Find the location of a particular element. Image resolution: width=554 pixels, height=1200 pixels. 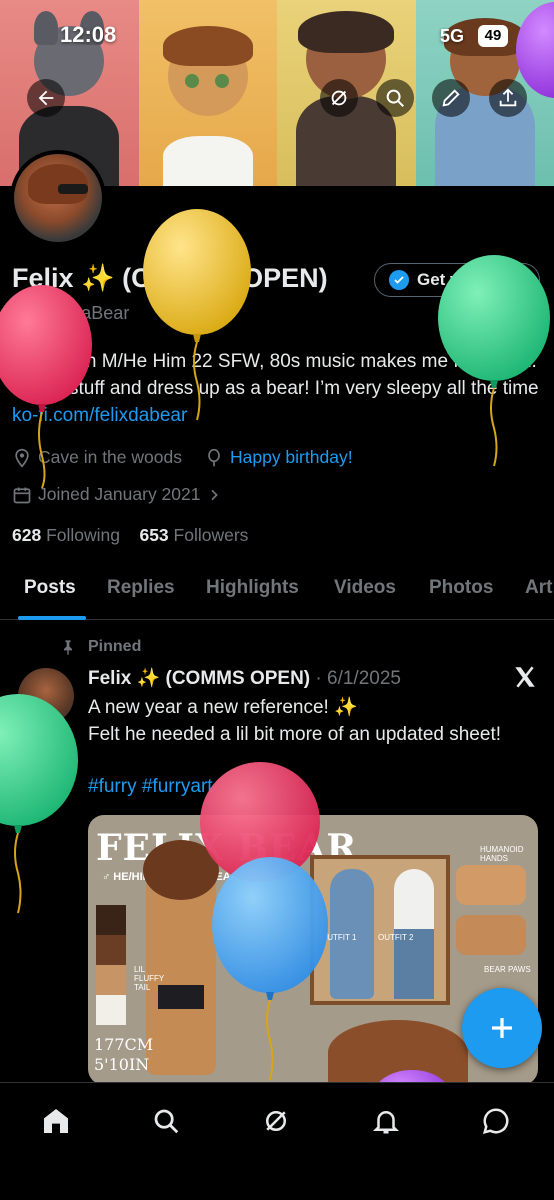

search-icon is located at coordinates (166, 1121).